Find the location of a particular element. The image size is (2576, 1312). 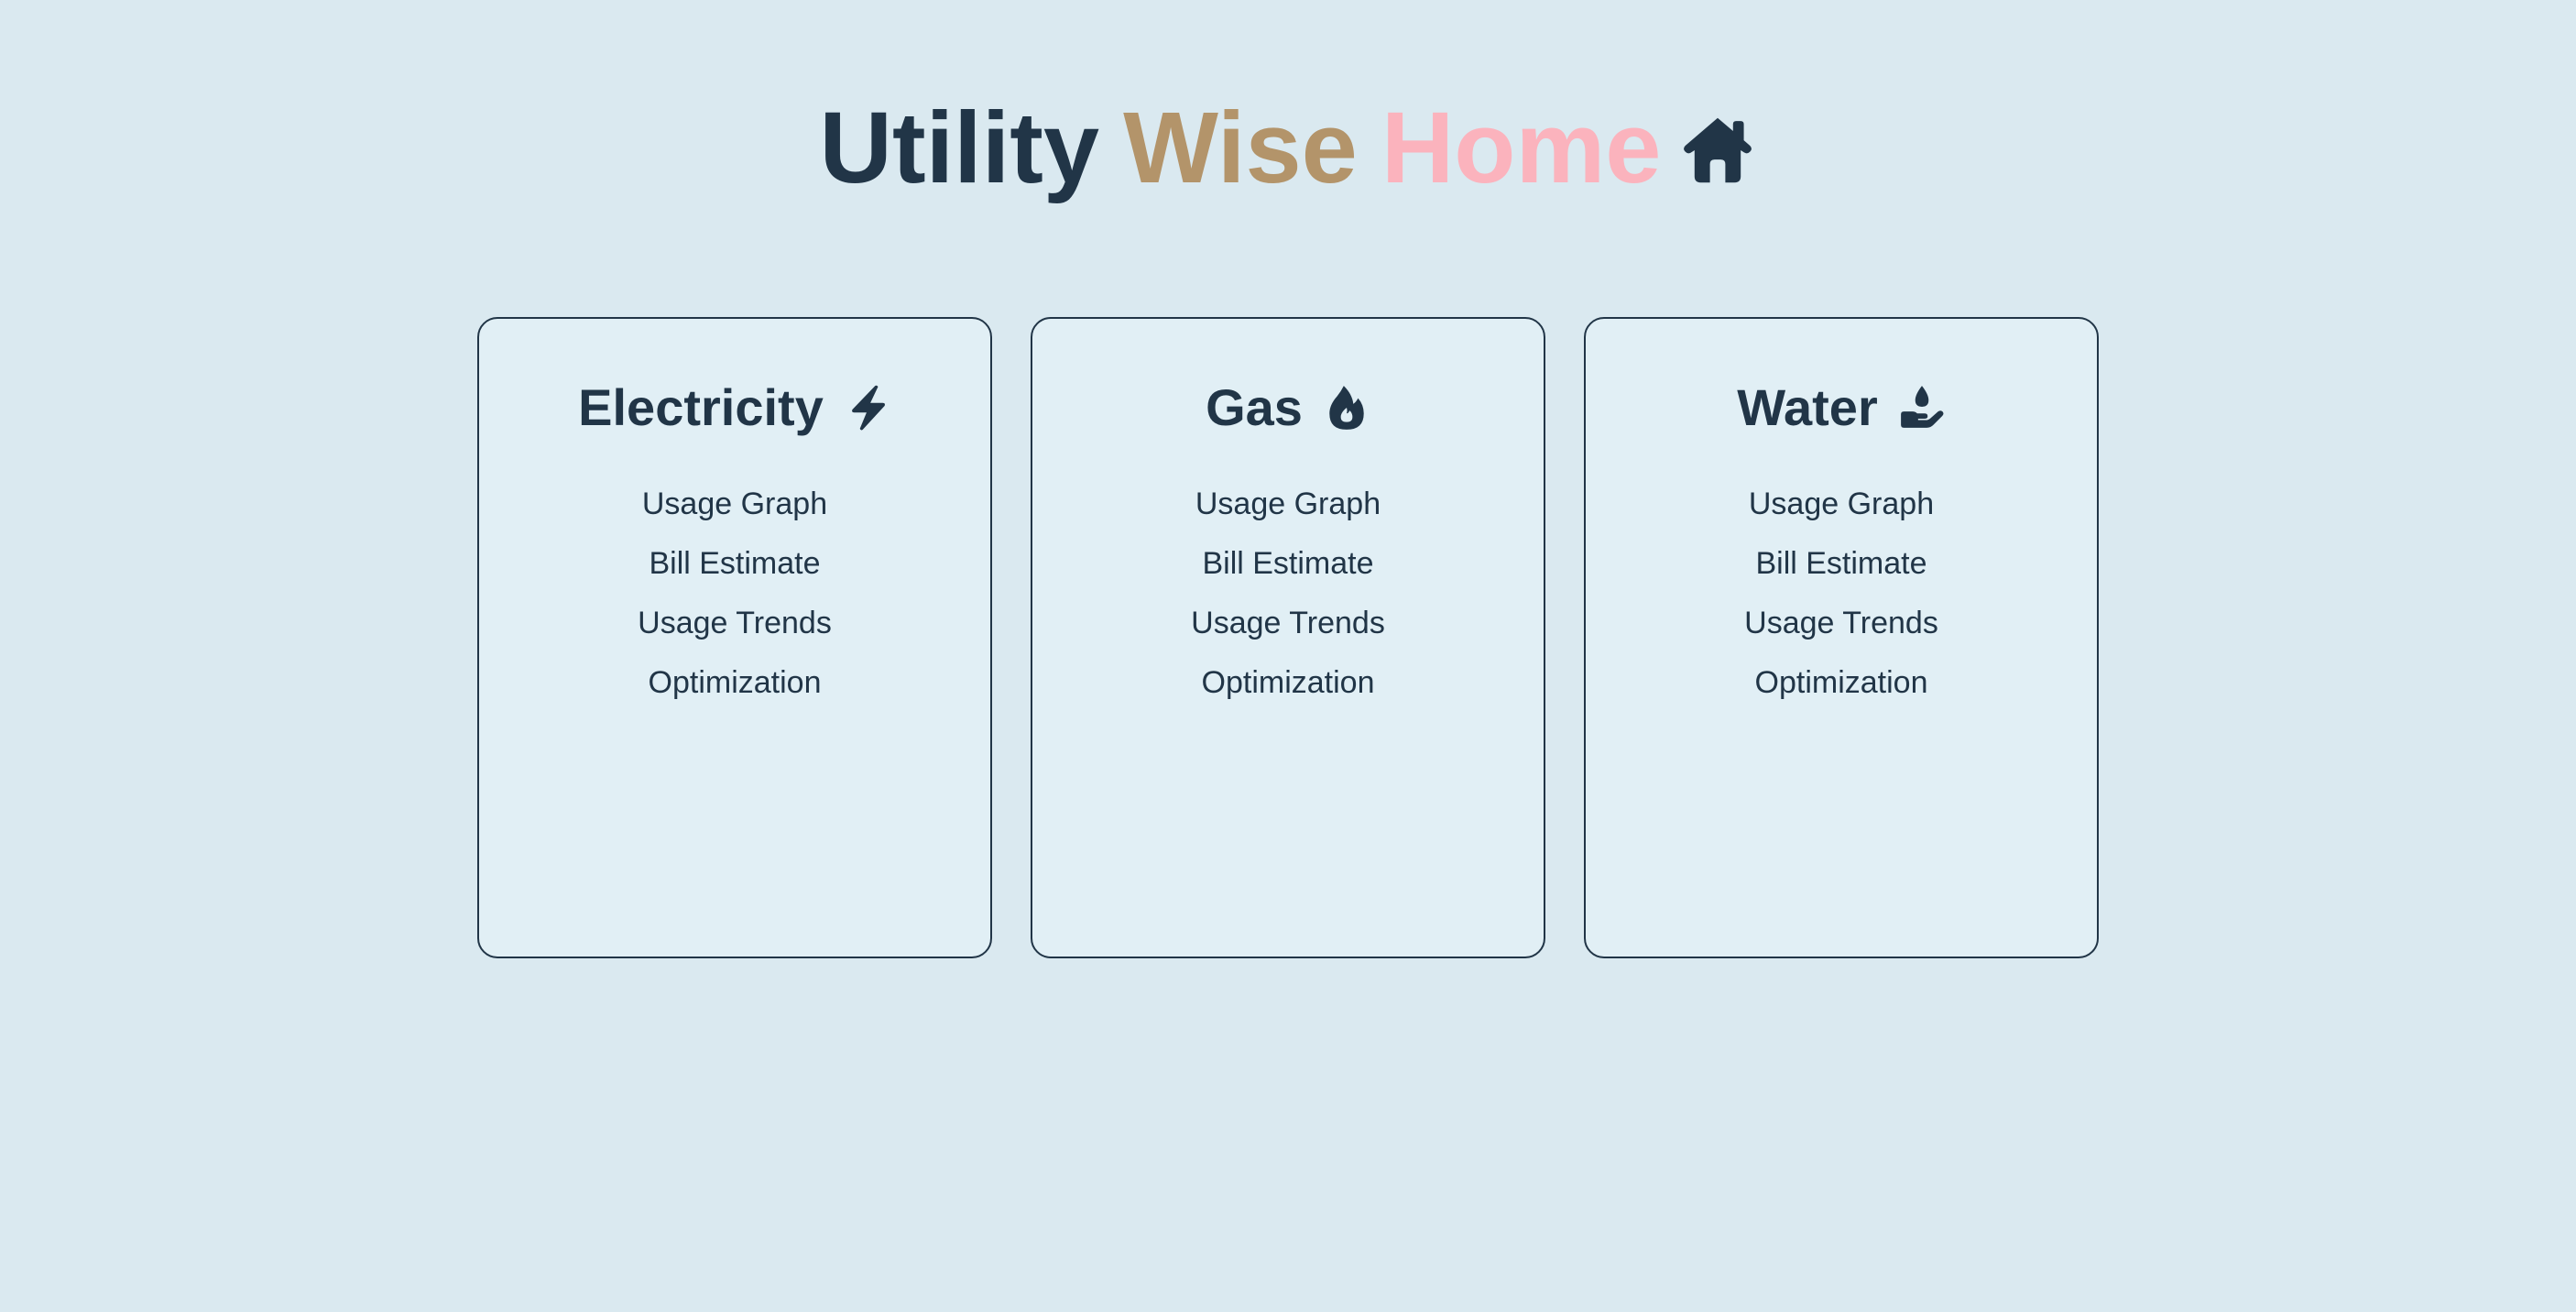

title-word-home: Home is located at coordinates (1522, 148).